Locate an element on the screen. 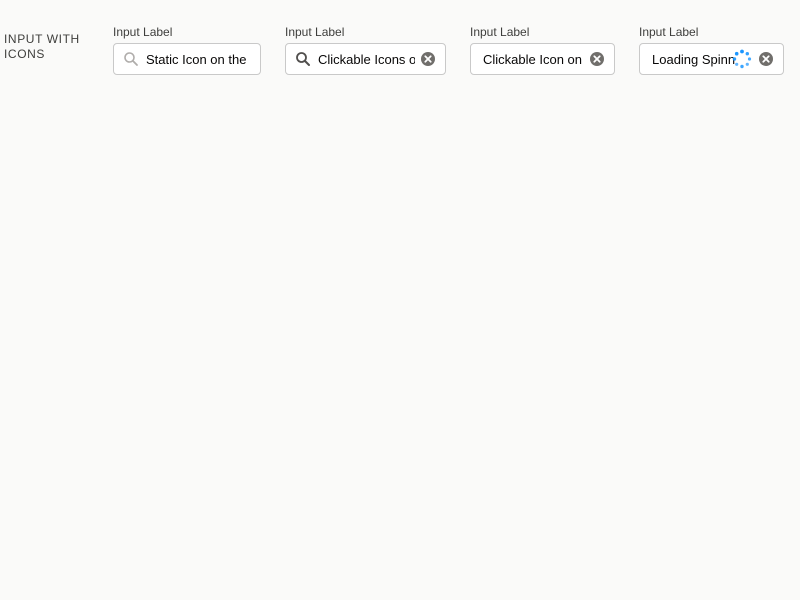 The height and width of the screenshot is (600, 800). static-icon-input is located at coordinates (187, 59).